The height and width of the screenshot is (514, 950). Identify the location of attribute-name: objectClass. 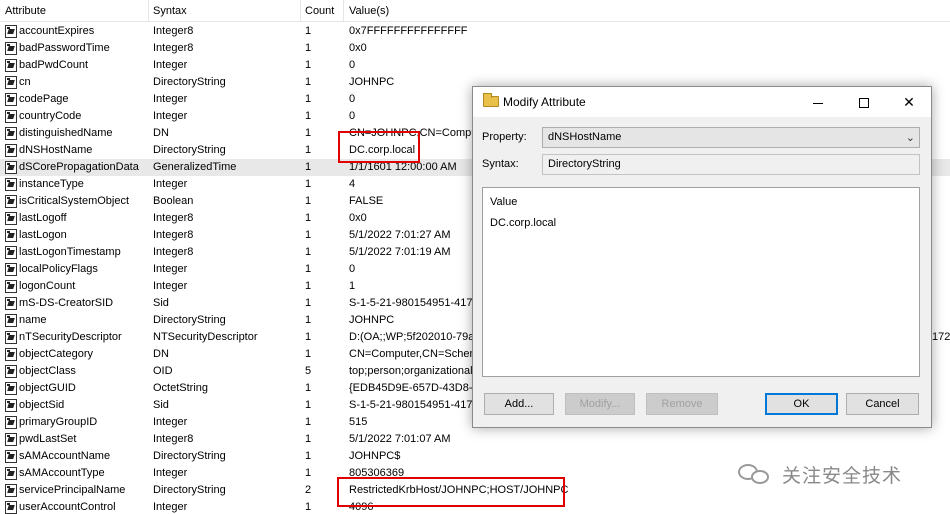
(47, 371).